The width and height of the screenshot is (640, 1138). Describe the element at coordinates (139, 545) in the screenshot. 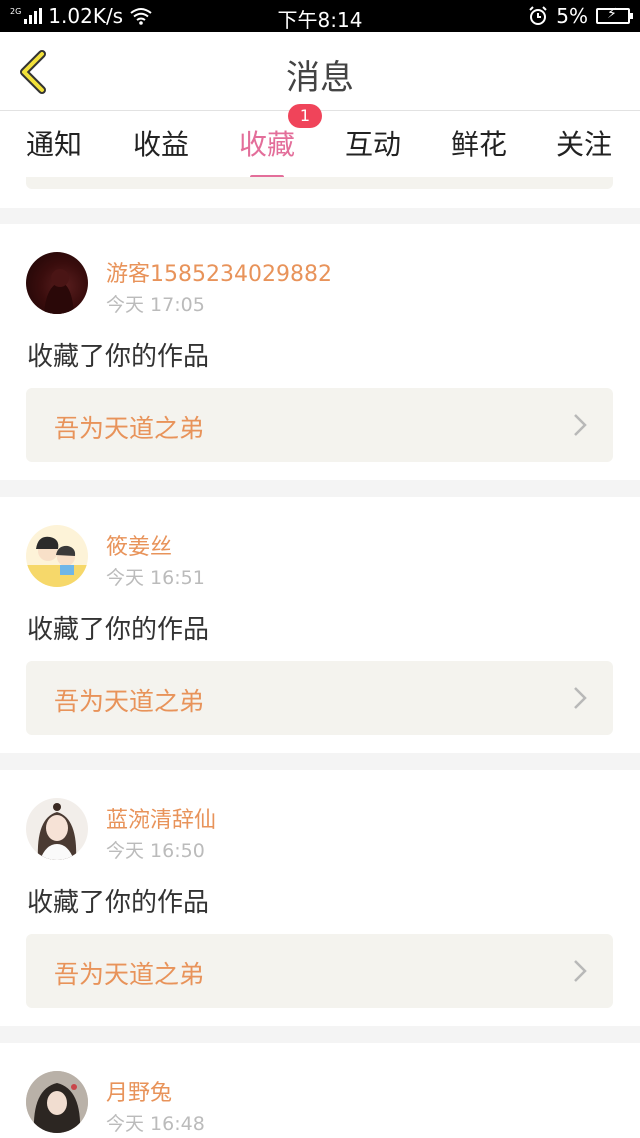

I see `username: 筱姜丝` at that location.